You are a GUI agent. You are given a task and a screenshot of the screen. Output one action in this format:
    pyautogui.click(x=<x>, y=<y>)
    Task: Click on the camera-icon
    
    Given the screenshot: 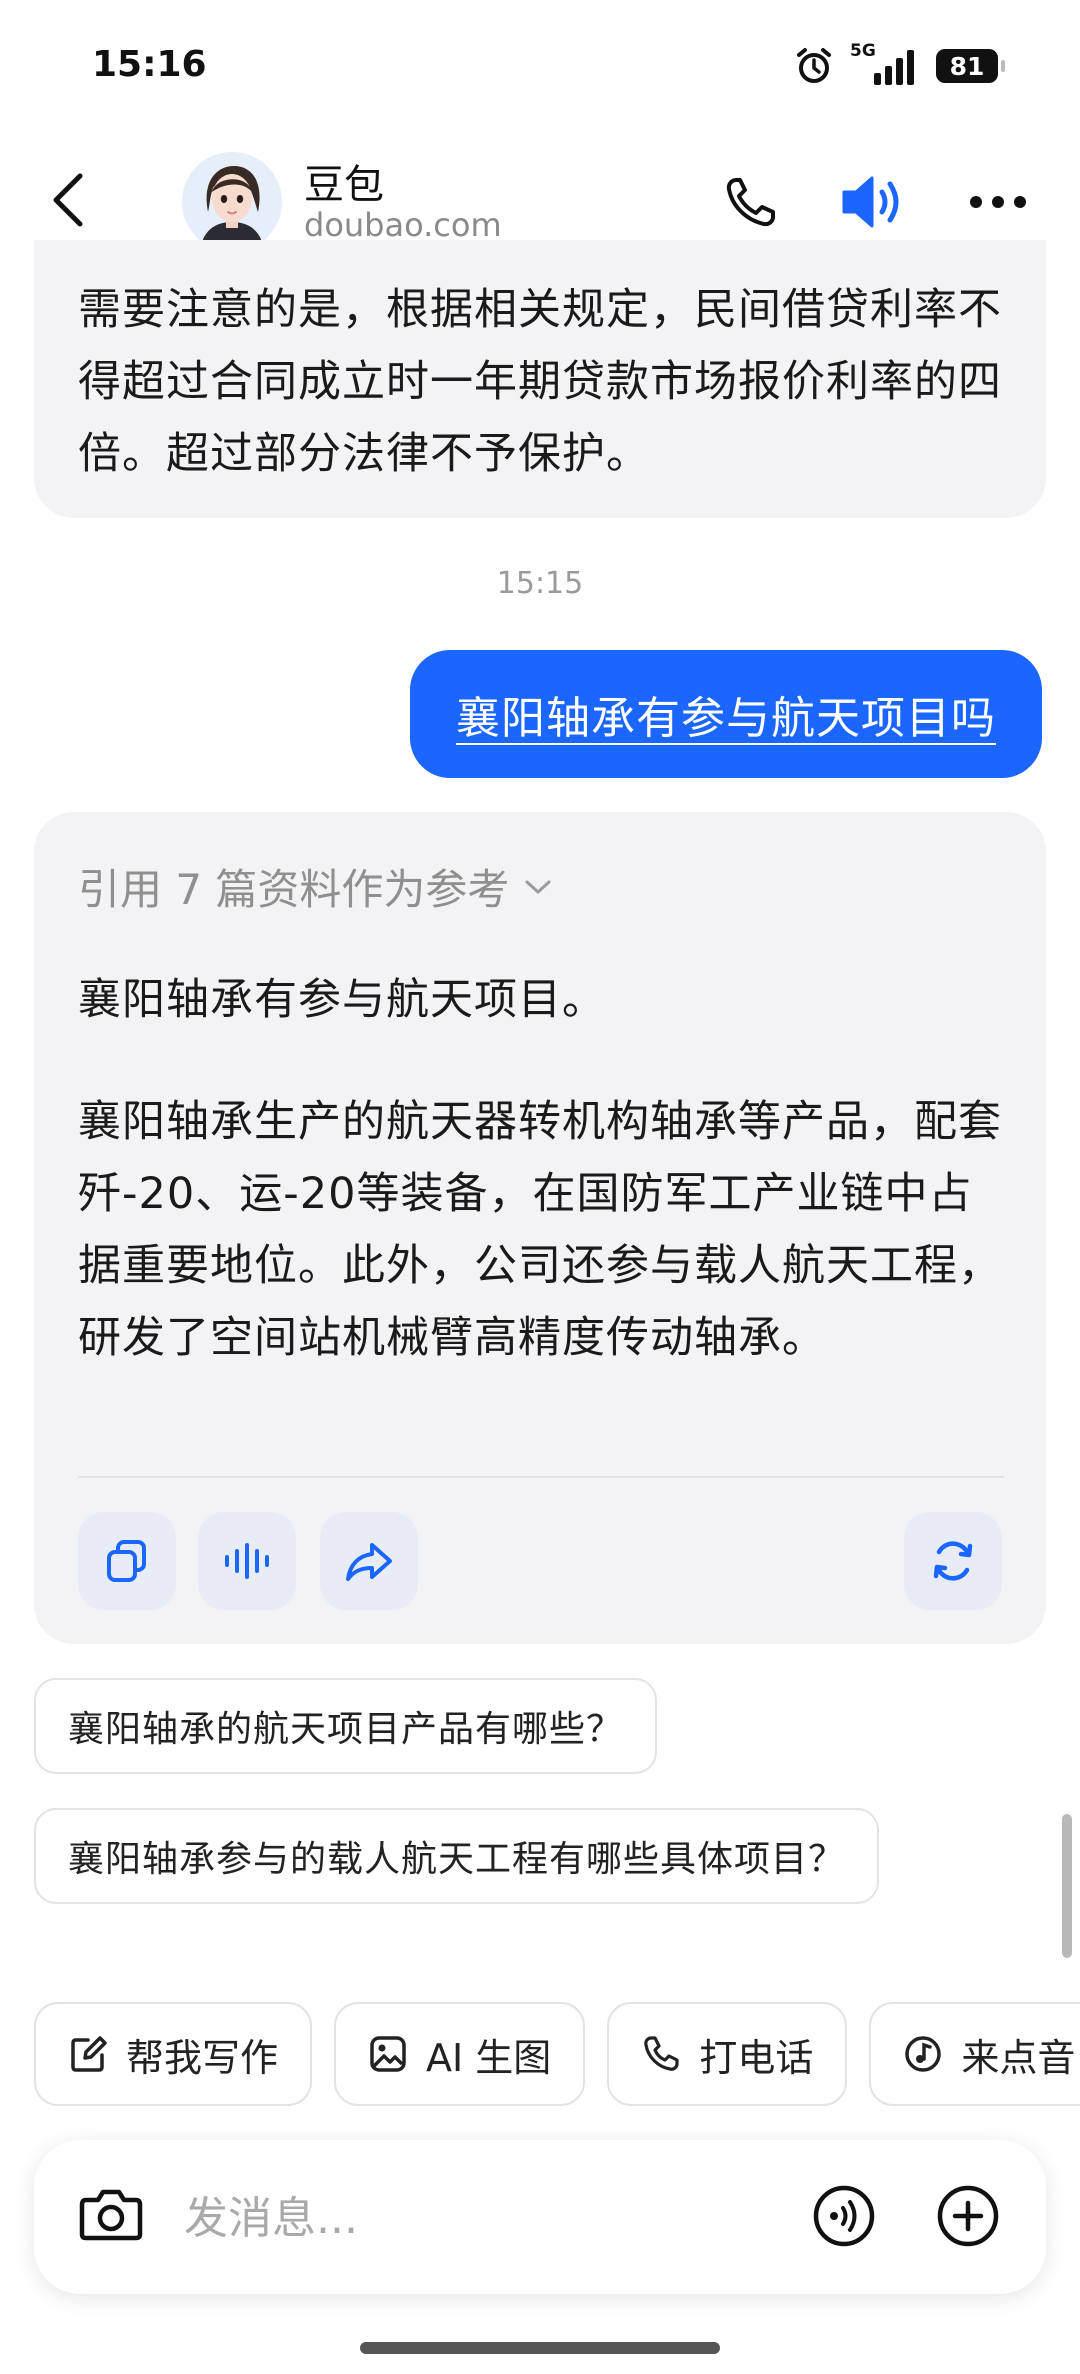 What is the action you would take?
    pyautogui.click(x=111, y=2214)
    